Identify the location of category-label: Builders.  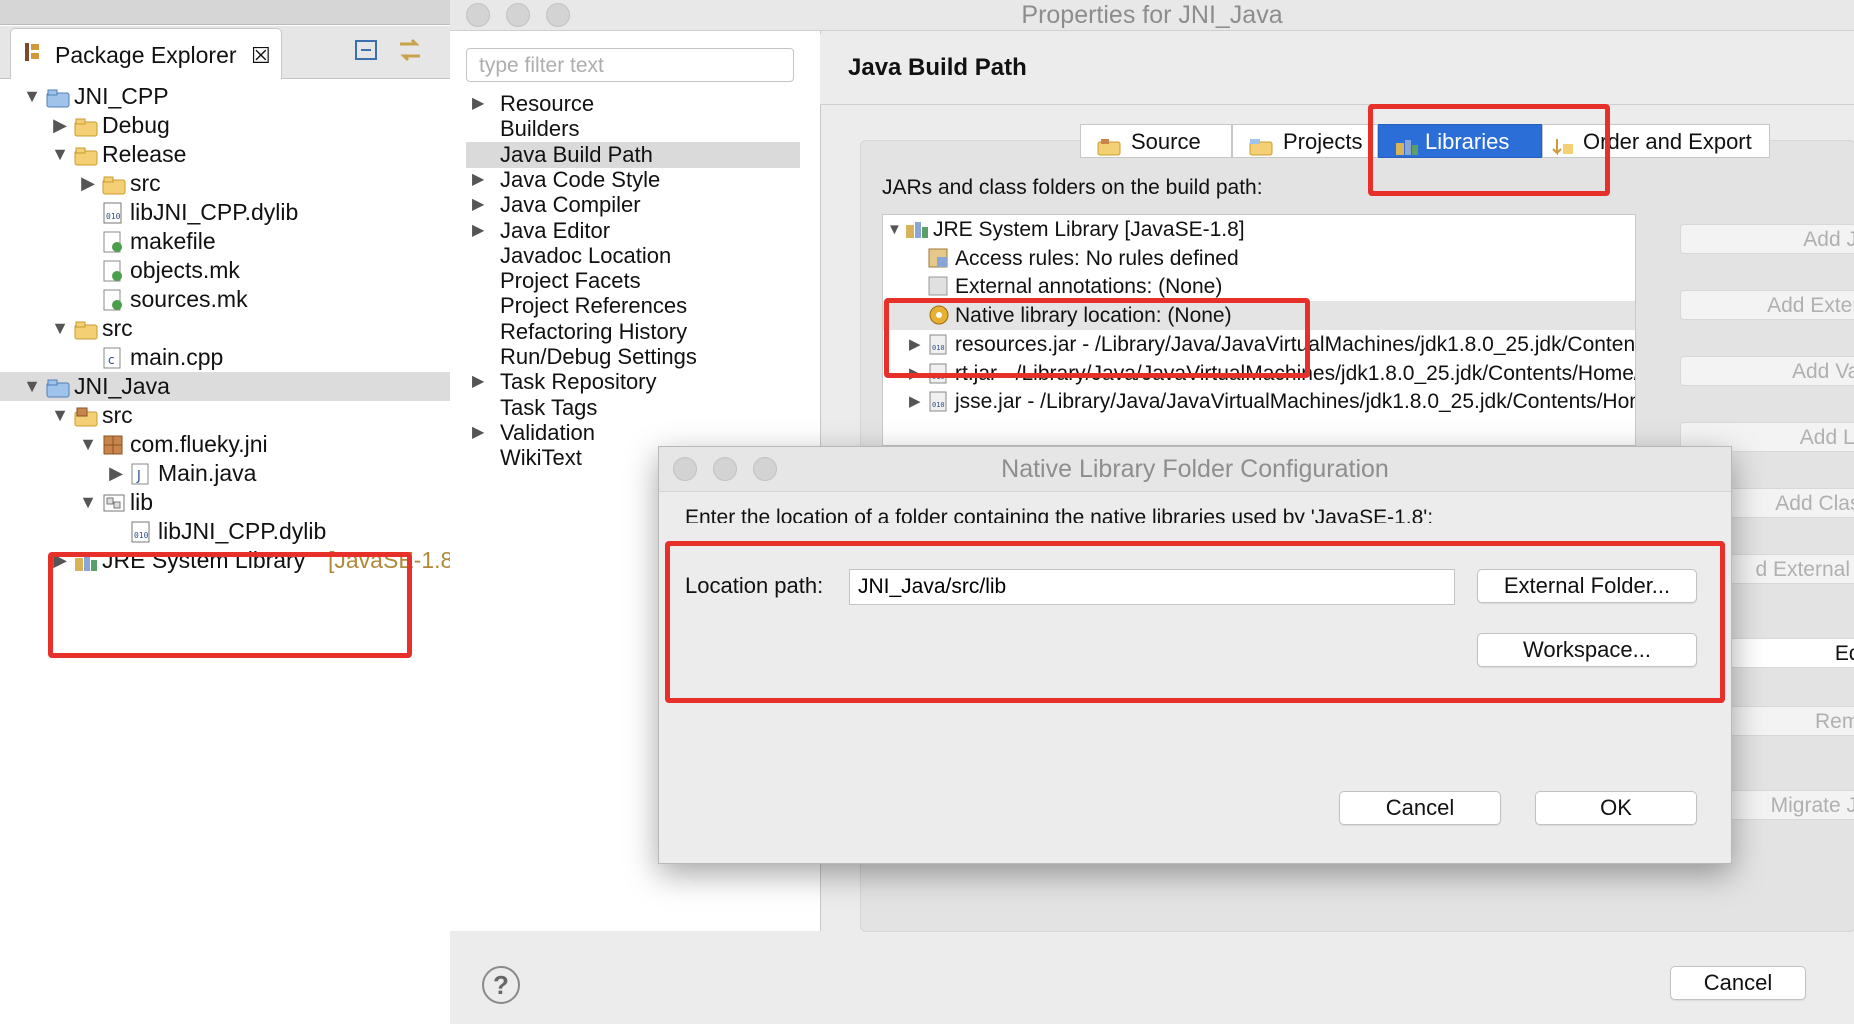
(540, 129).